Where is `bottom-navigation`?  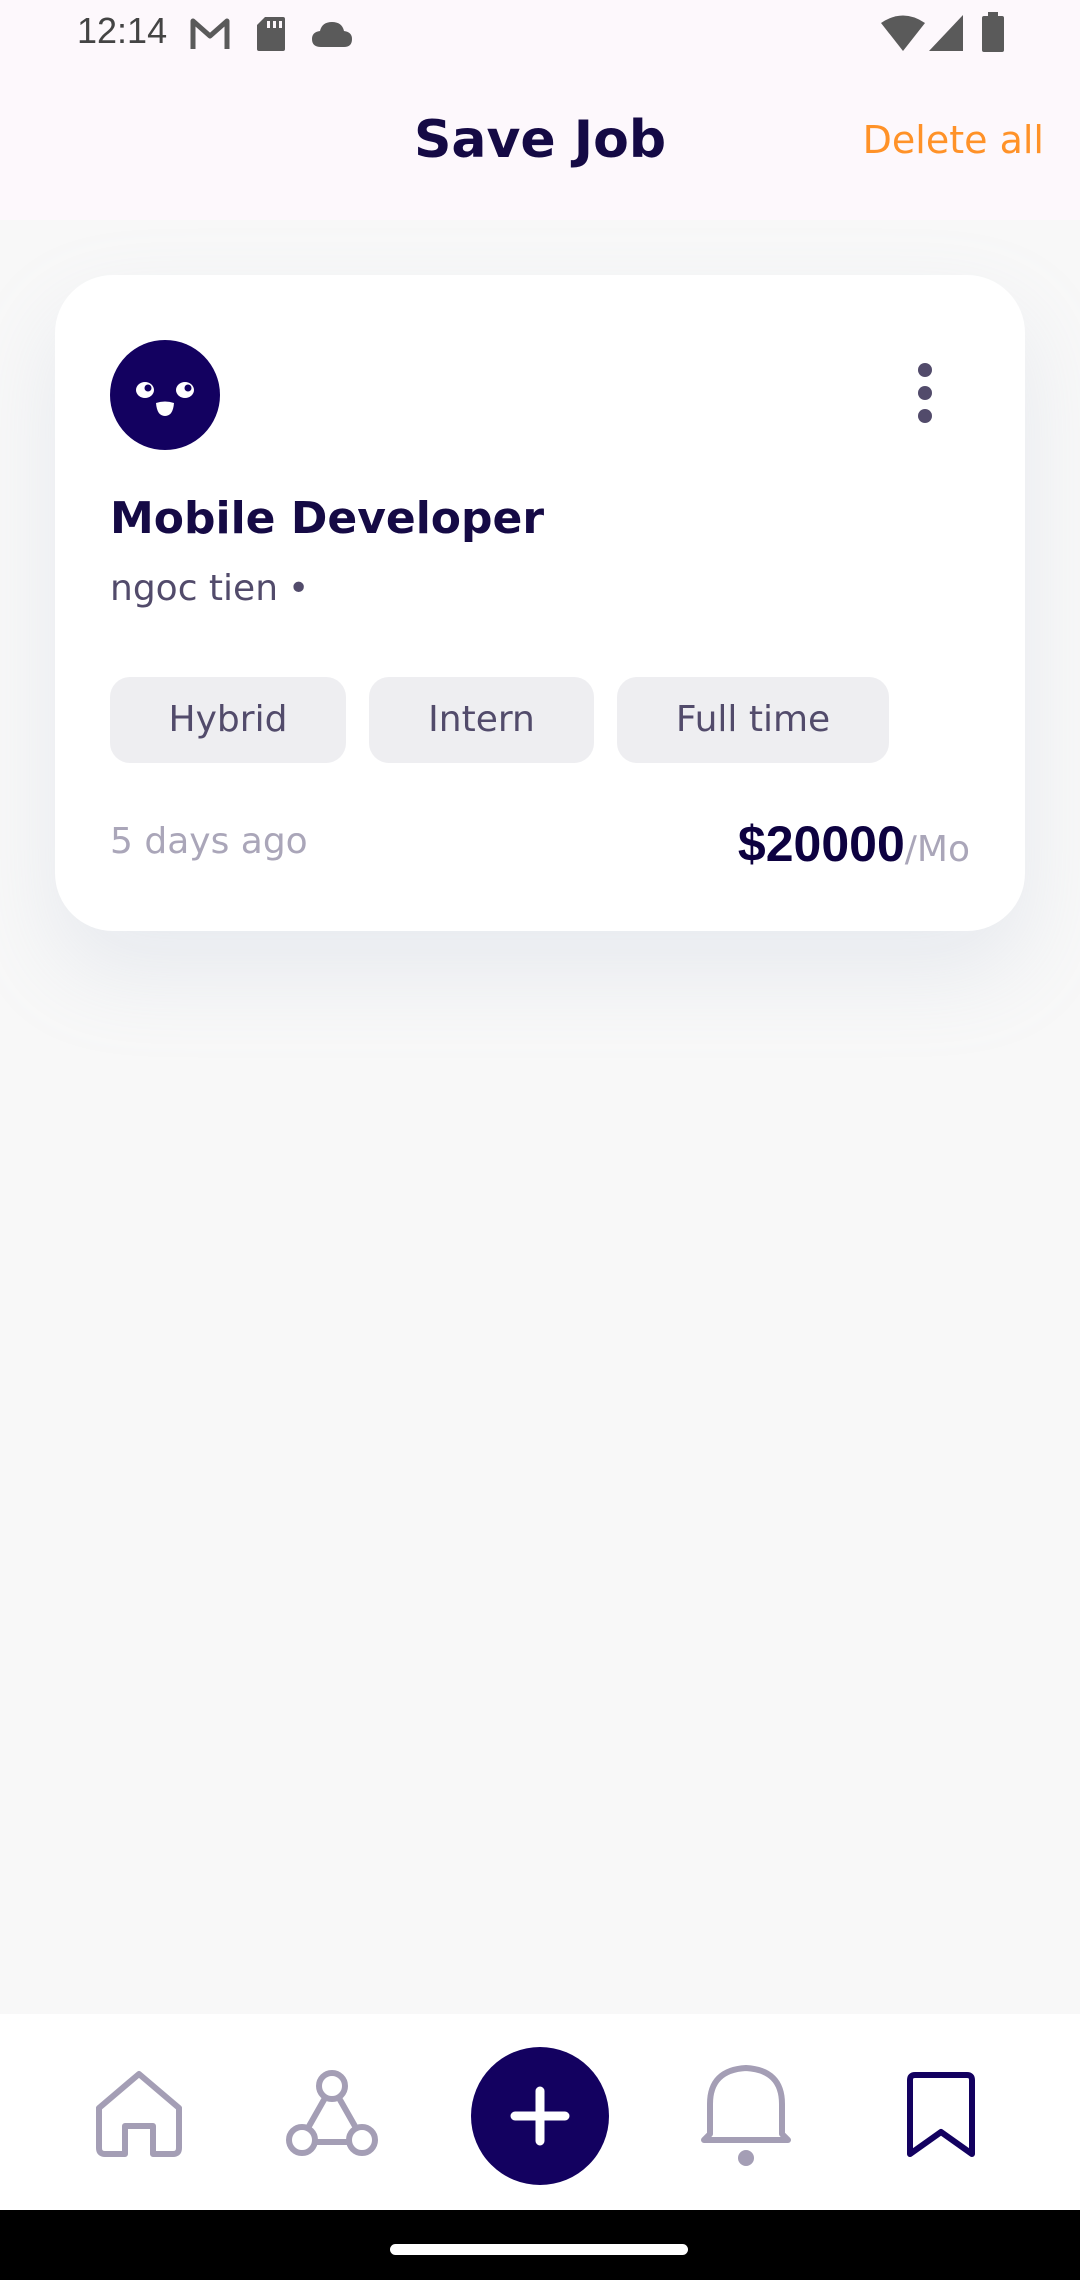
bottom-navigation is located at coordinates (540, 2112).